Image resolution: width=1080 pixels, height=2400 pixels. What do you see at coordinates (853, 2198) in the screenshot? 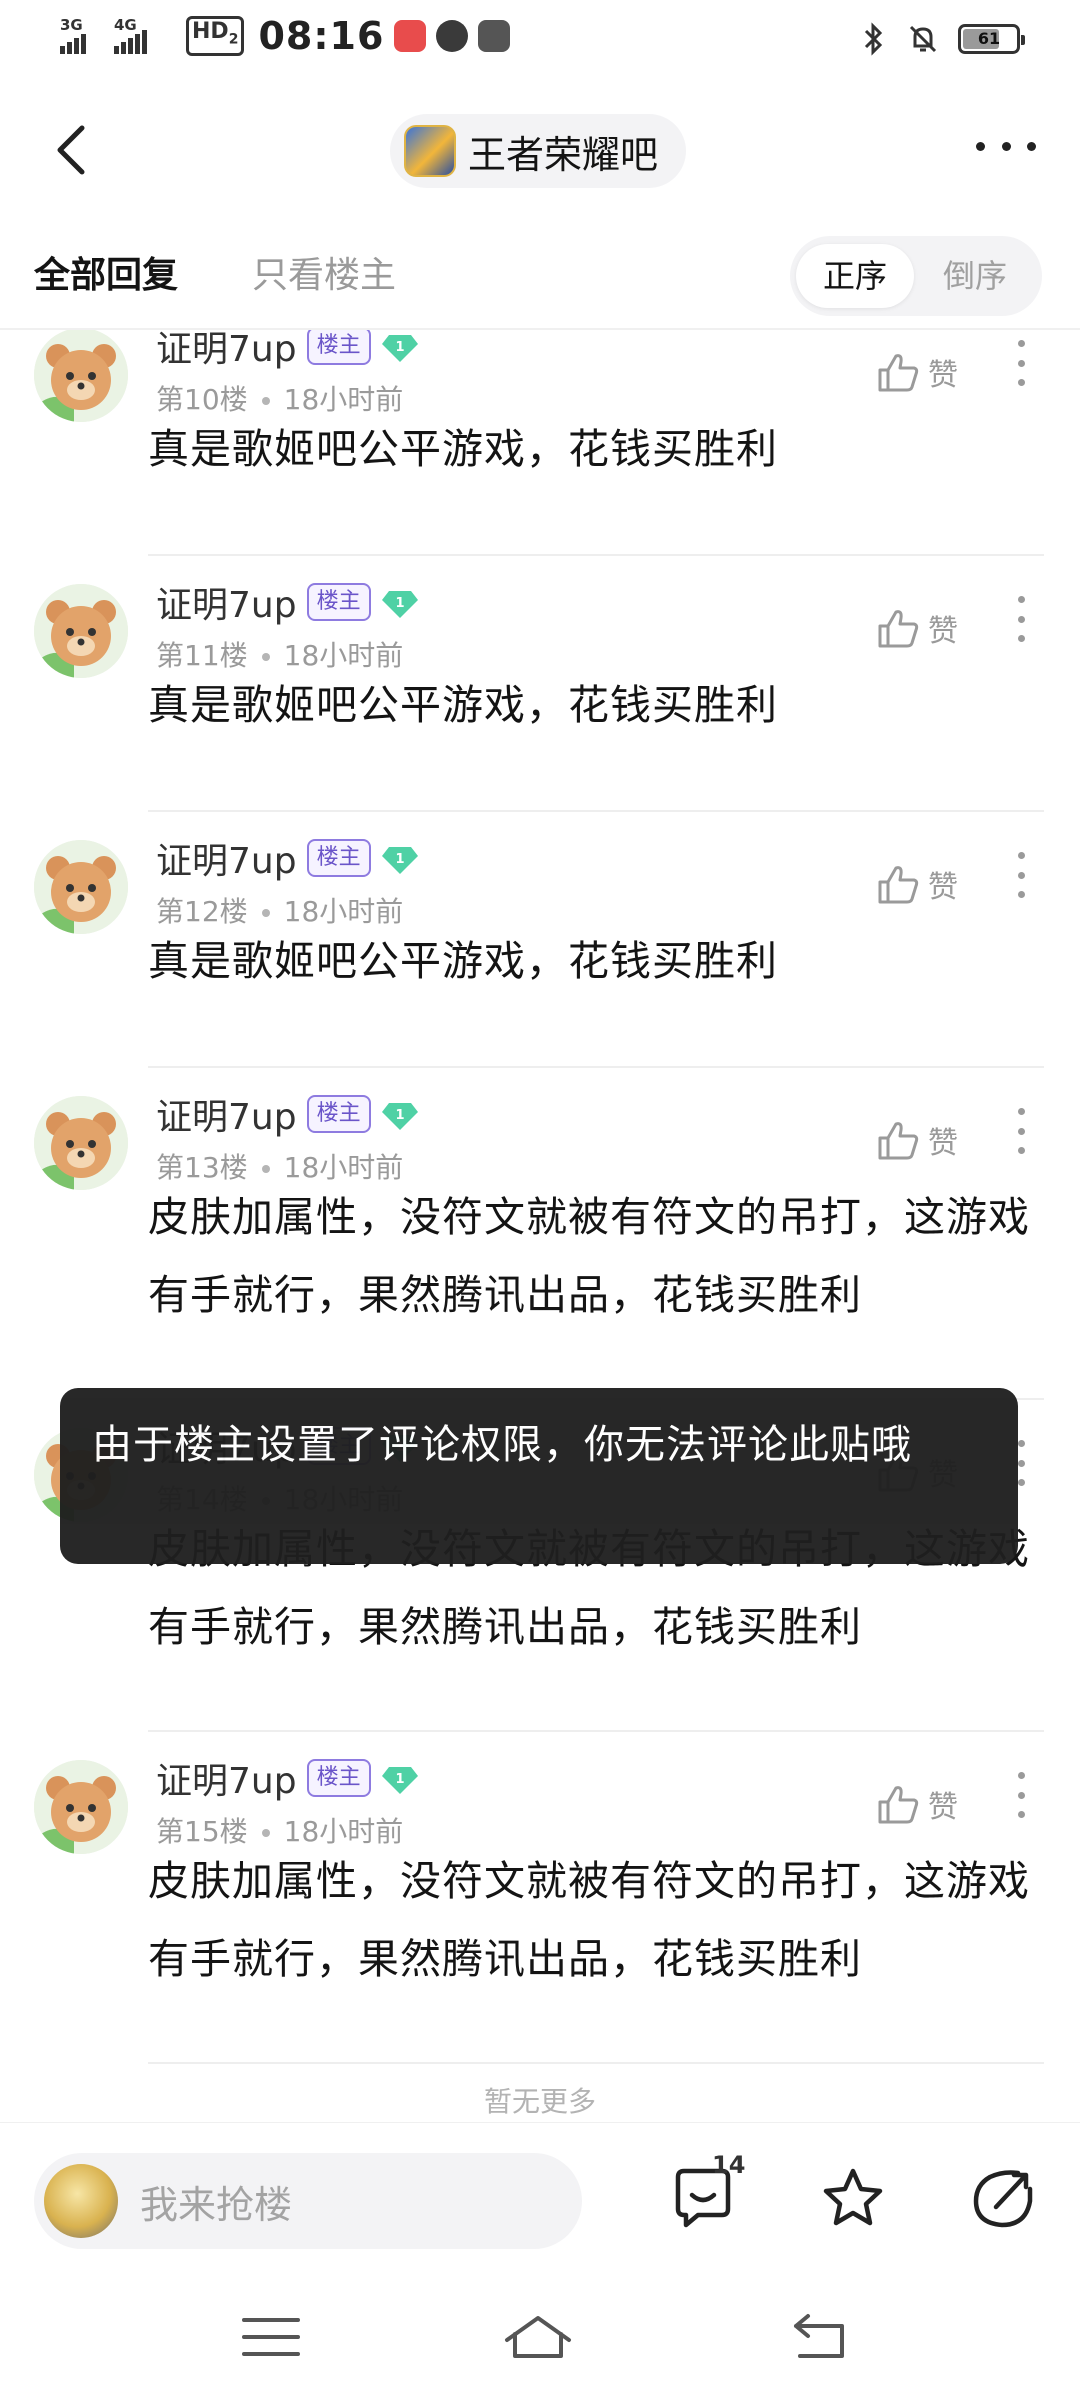
I see `star-icon` at bounding box center [853, 2198].